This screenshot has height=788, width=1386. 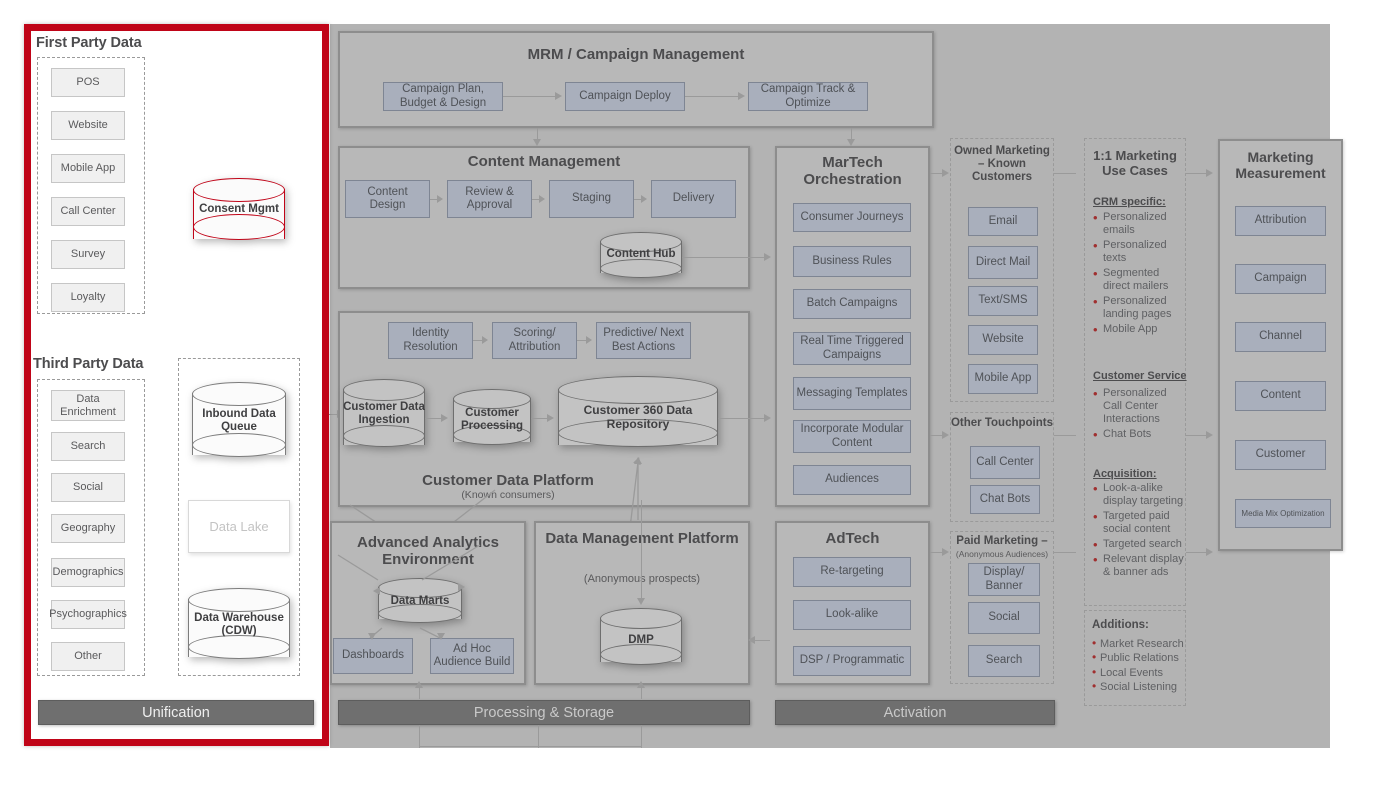 I want to click on content-step-design: Content Design, so click(x=387, y=199).